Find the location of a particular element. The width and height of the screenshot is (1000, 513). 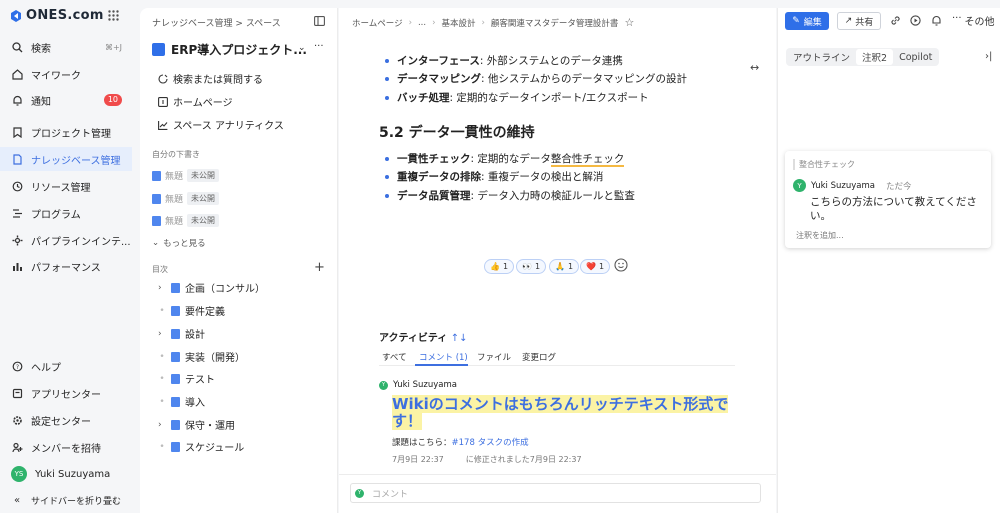

toc-item: • テスト is located at coordinates (186, 378).